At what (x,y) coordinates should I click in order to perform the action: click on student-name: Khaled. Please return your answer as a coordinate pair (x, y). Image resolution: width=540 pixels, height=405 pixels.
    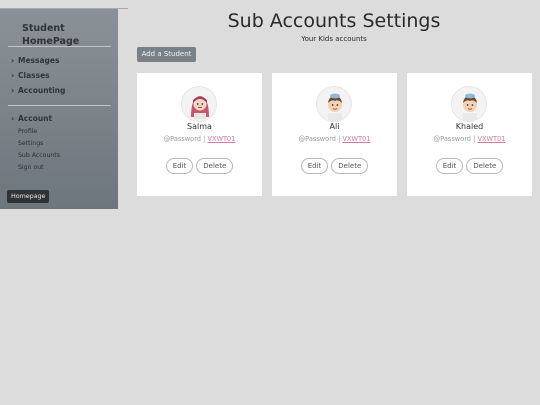
    Looking at the image, I should click on (469, 126).